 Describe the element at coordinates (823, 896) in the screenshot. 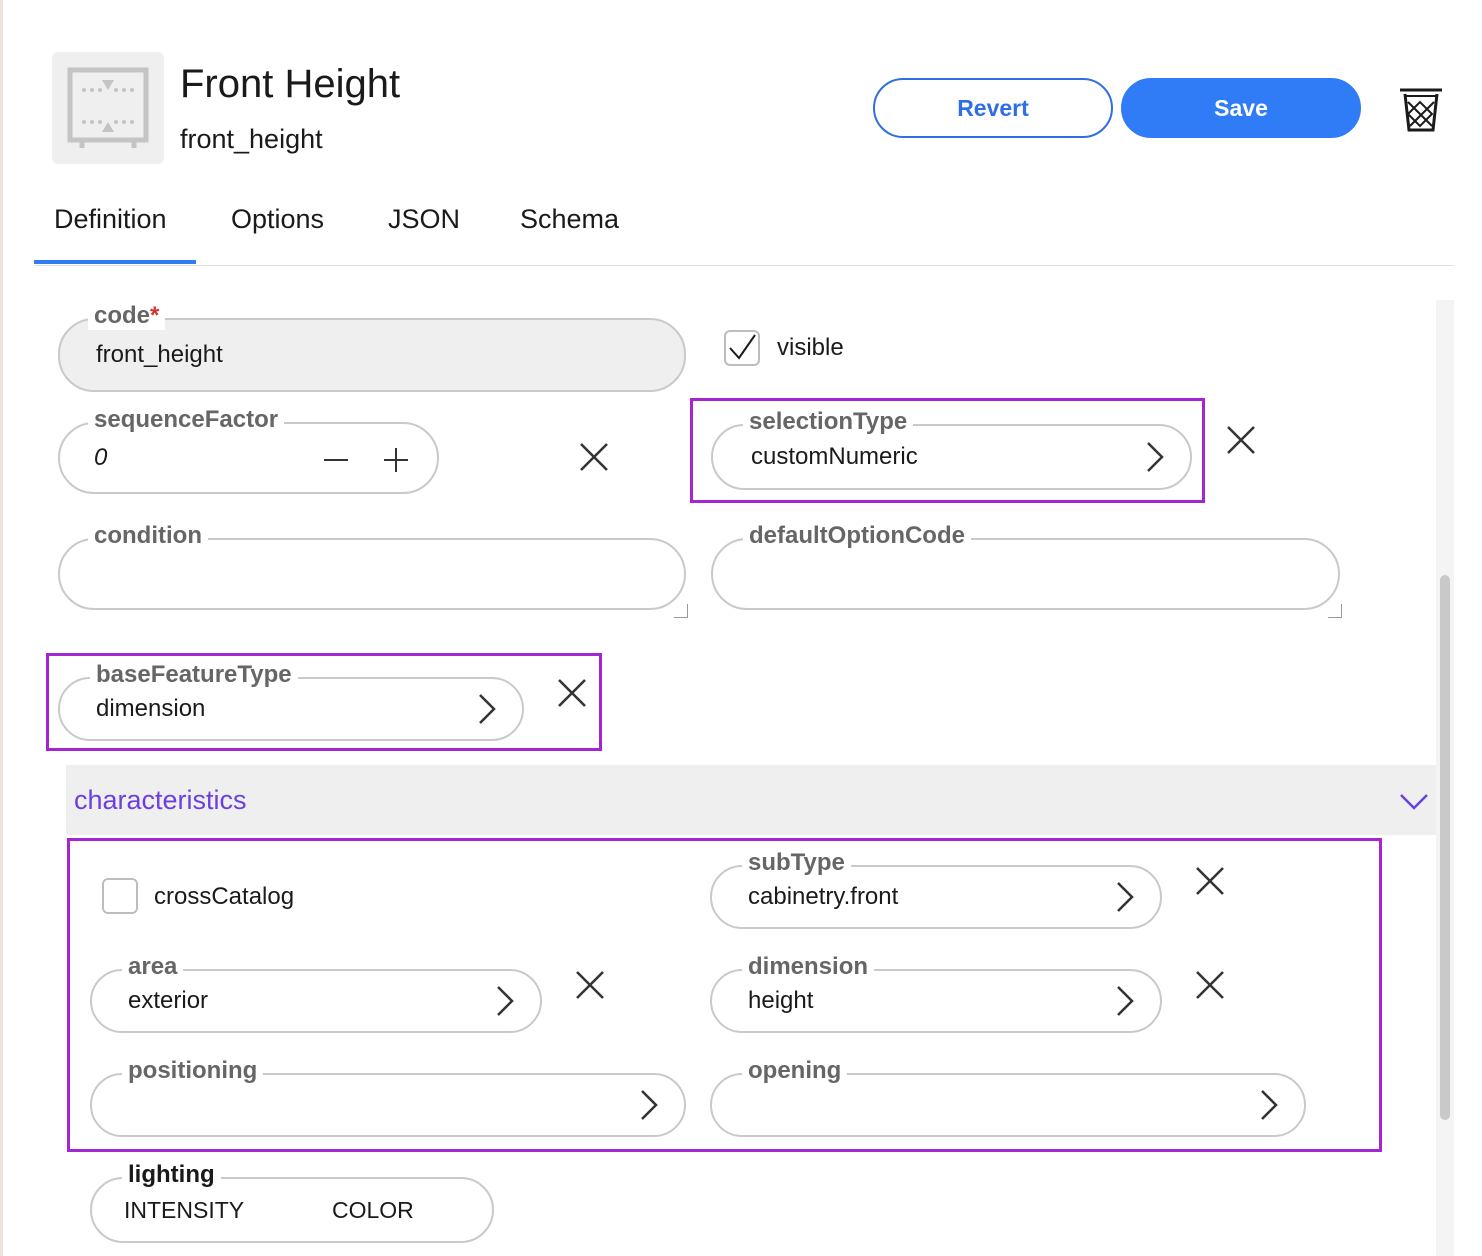

I see `sub-type-value: cabinetry.front` at that location.